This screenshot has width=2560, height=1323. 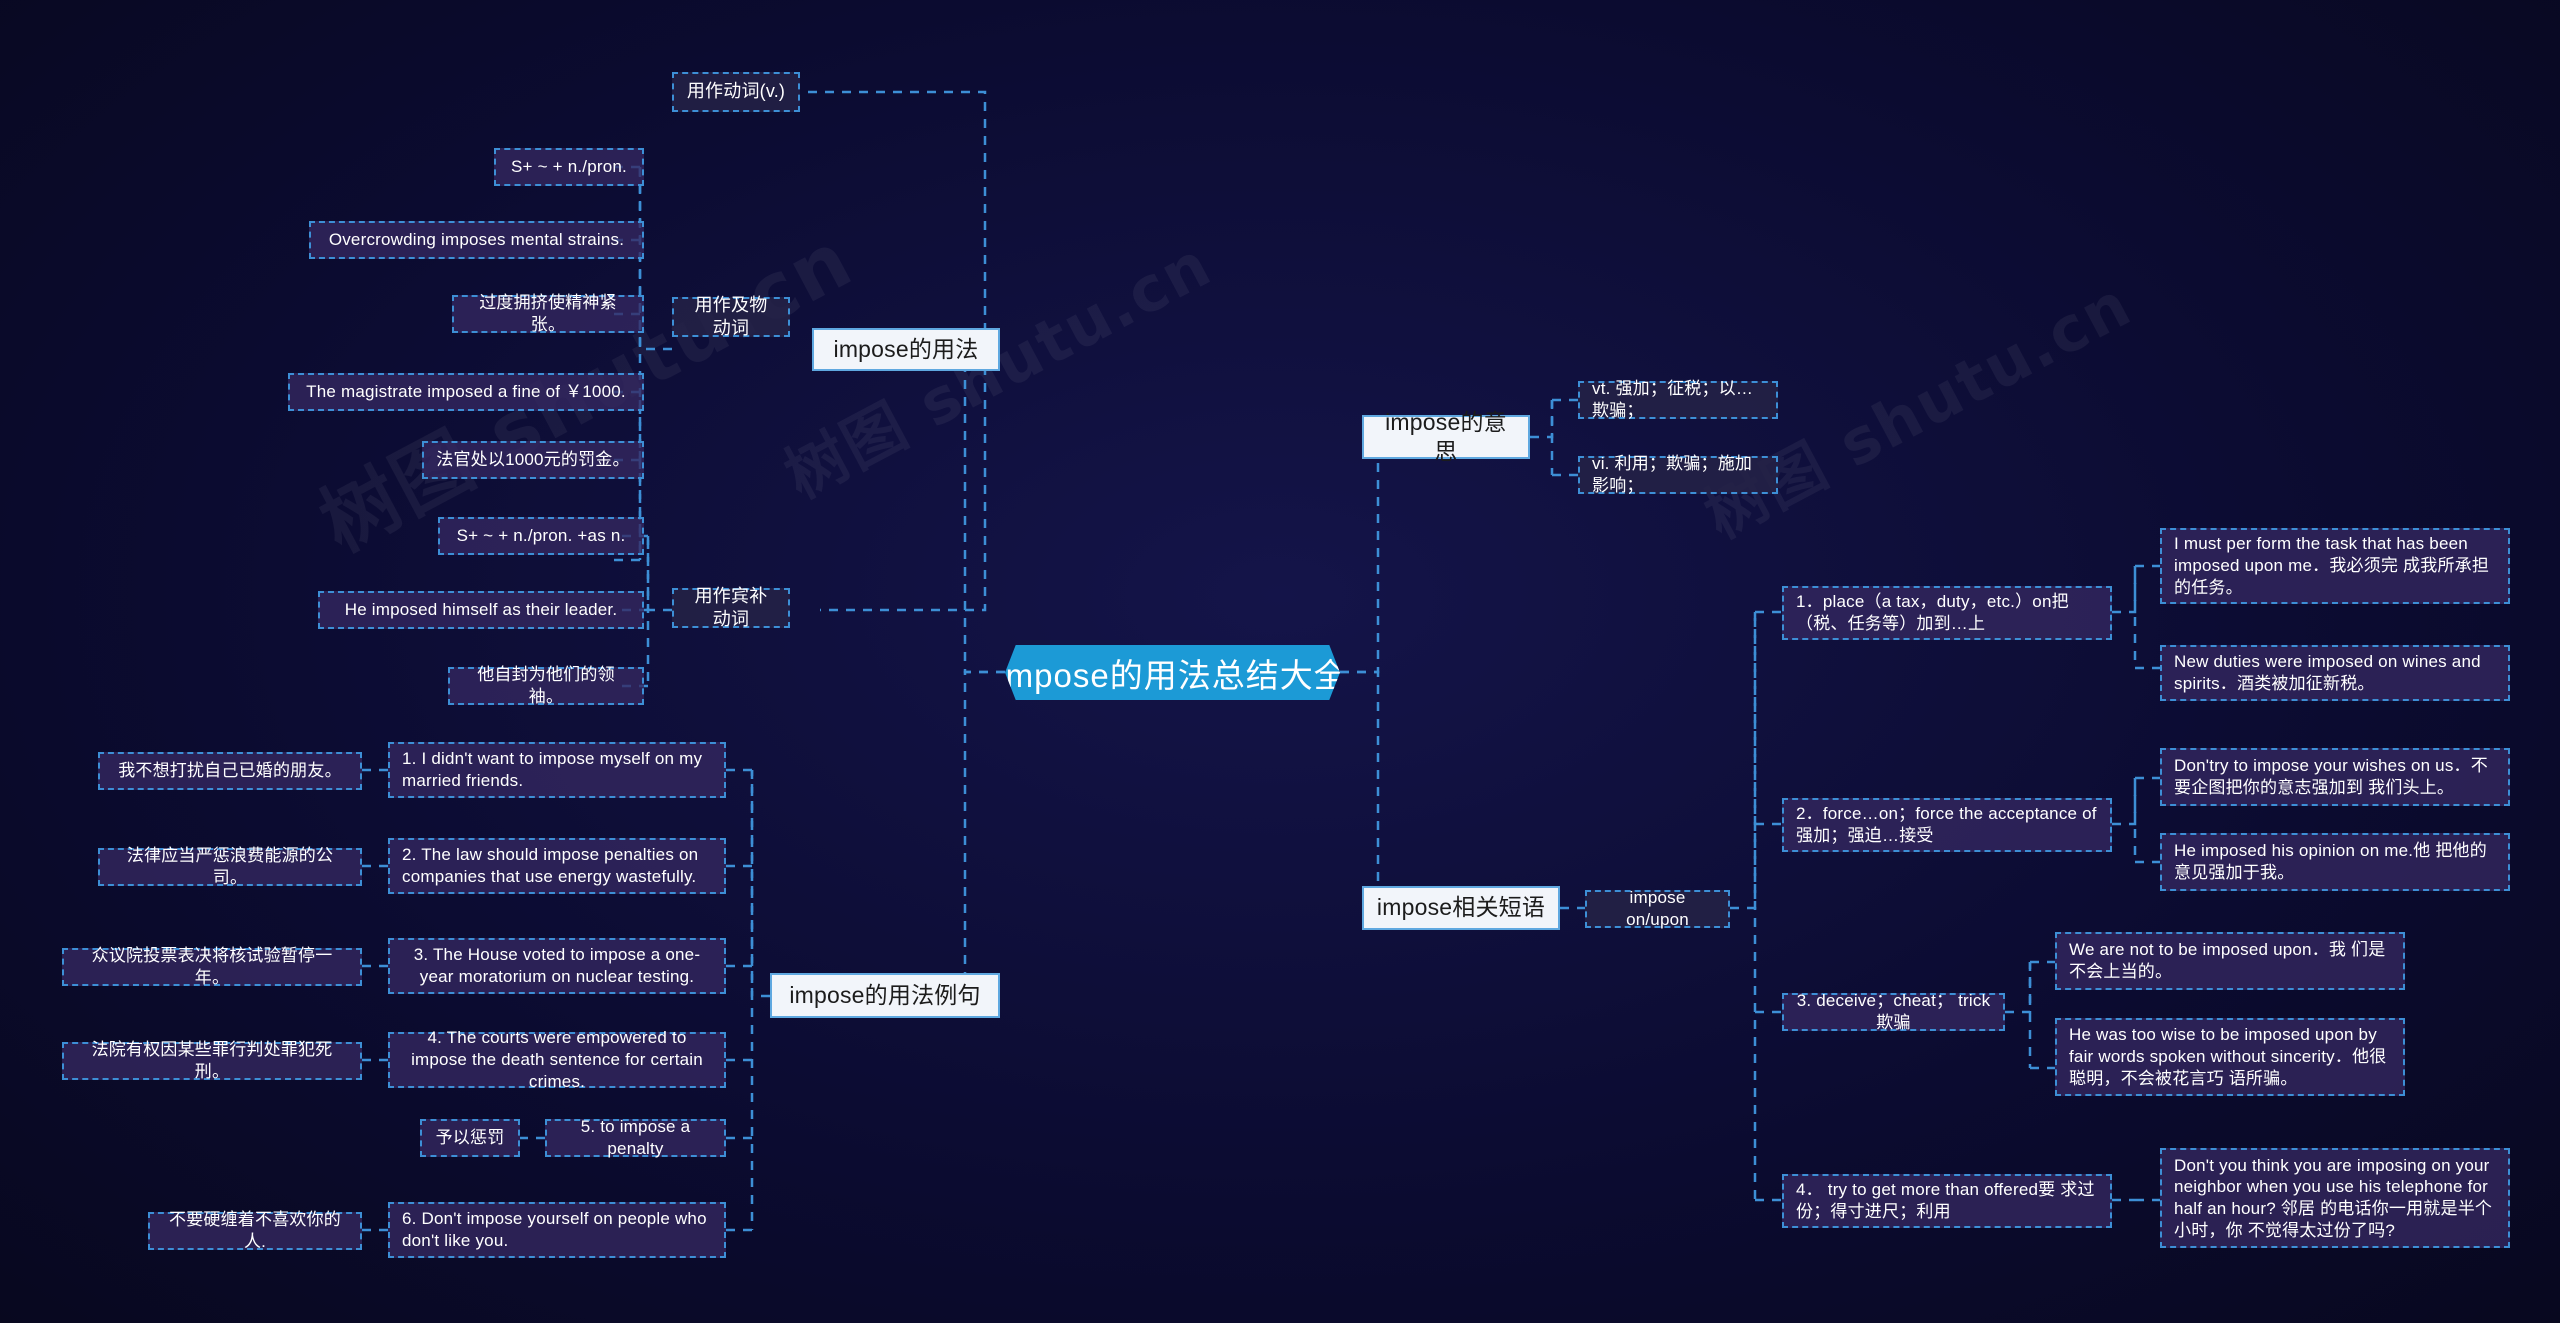 What do you see at coordinates (1893, 1011) in the screenshot?
I see `phrase-sense-3: 3. deceive；cheat； trick欺骗` at bounding box center [1893, 1011].